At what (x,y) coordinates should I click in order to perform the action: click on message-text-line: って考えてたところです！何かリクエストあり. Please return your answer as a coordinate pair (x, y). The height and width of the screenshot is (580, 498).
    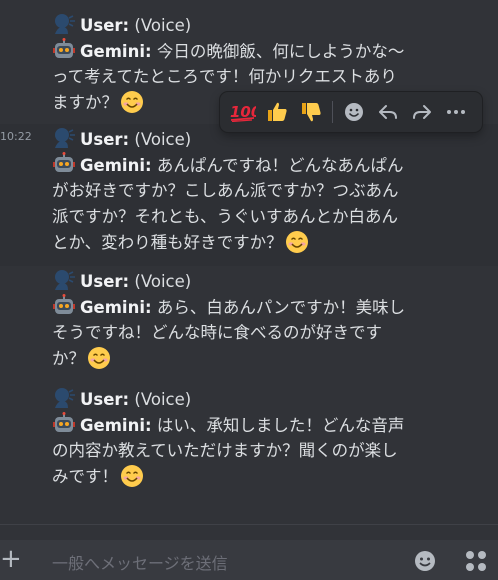
    Looking at the image, I should click on (224, 76).